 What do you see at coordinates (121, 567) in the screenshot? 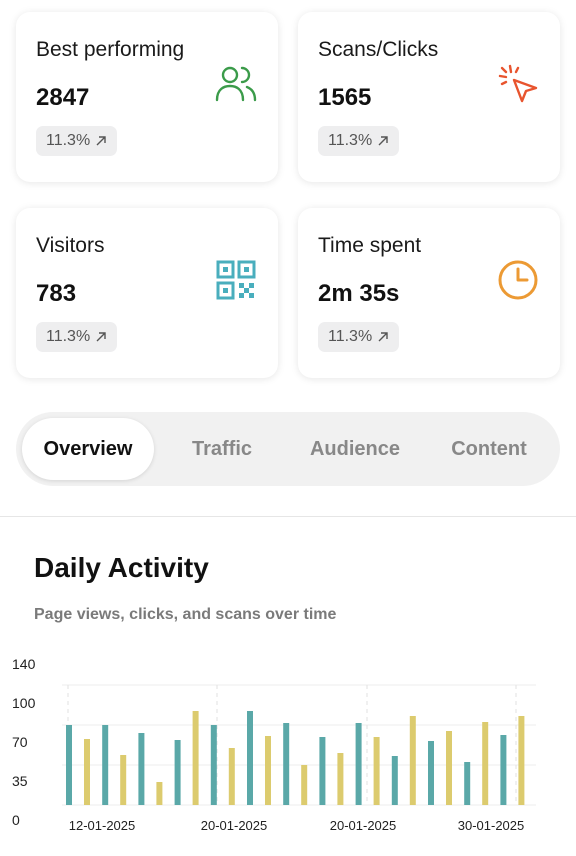
I see `section-title: Daily Activity` at bounding box center [121, 567].